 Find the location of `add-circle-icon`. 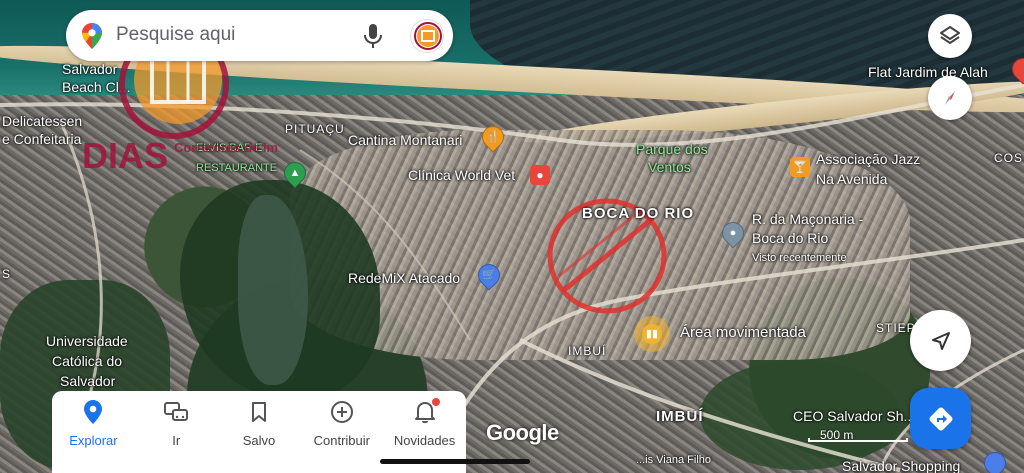

add-circle-icon is located at coordinates (341, 412).